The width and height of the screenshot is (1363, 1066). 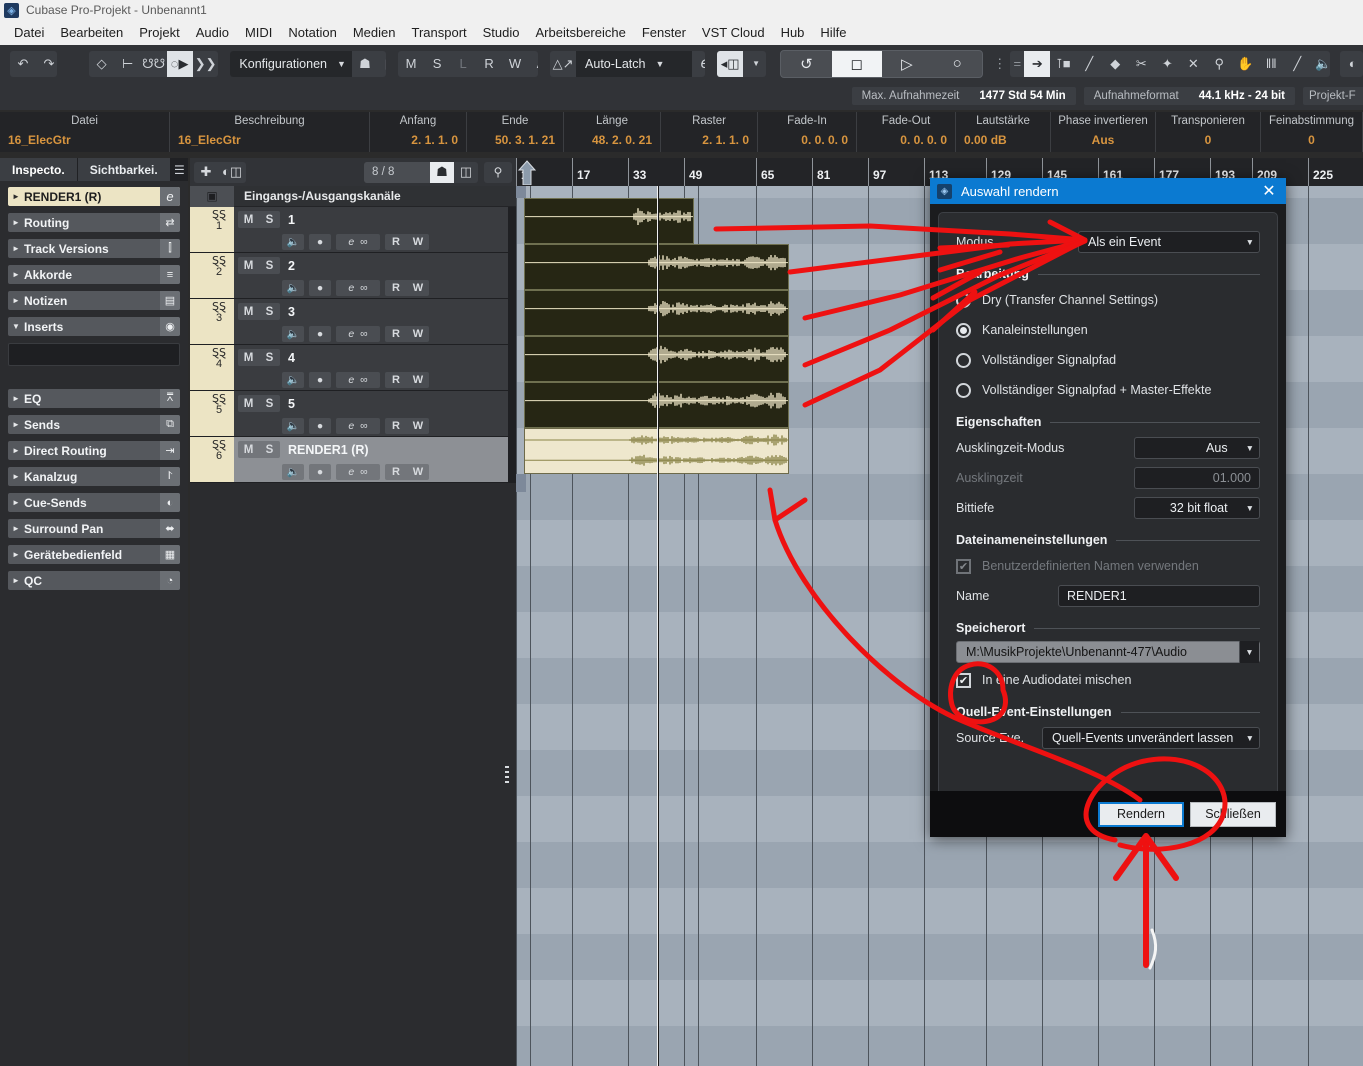 I want to click on direct-routing-icon: ⇥, so click(x=170, y=450).